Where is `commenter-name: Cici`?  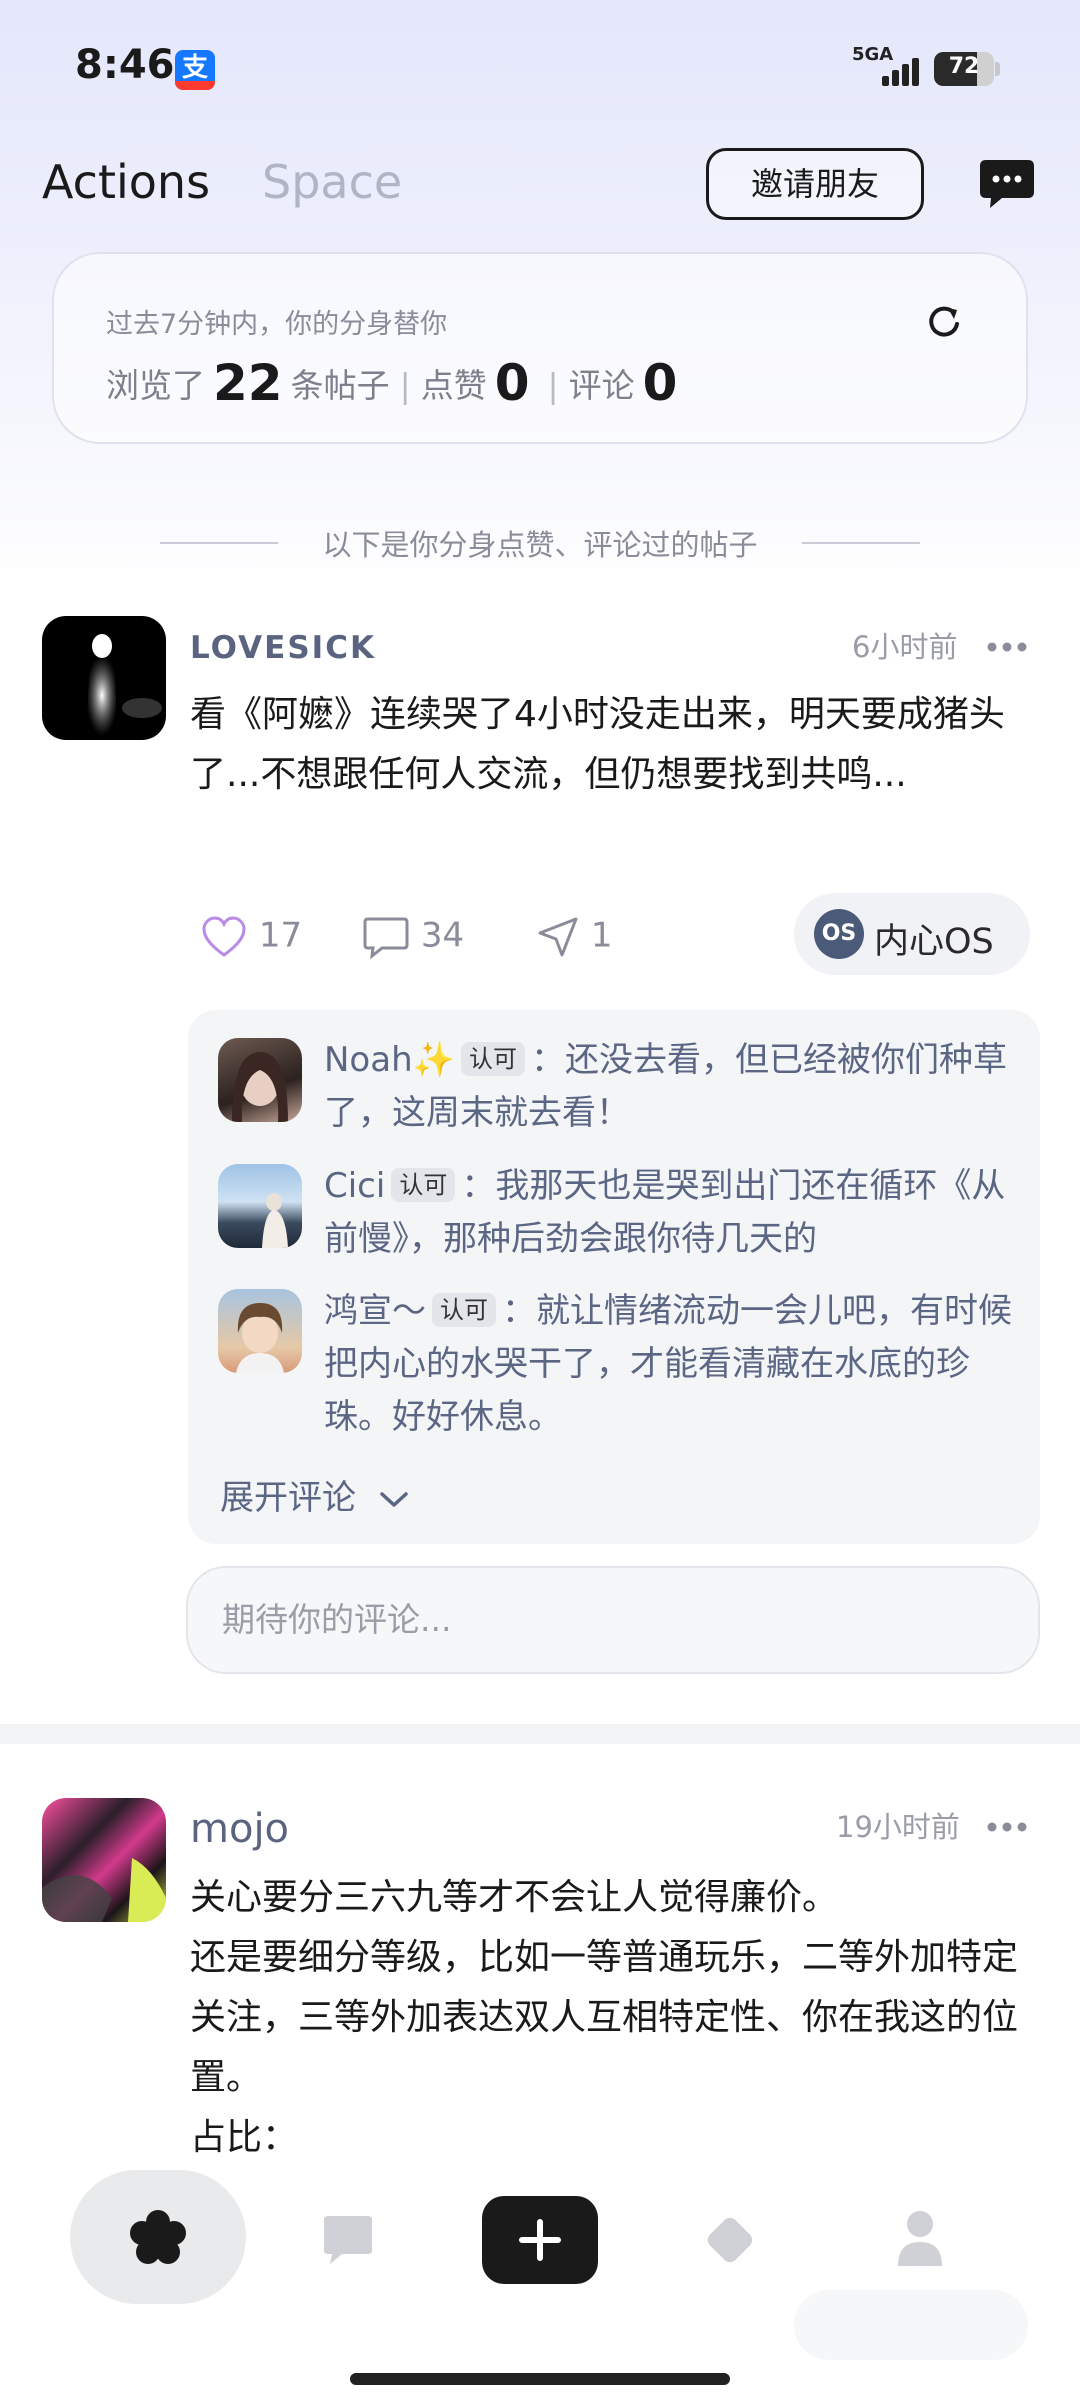 commenter-name: Cici is located at coordinates (354, 1186).